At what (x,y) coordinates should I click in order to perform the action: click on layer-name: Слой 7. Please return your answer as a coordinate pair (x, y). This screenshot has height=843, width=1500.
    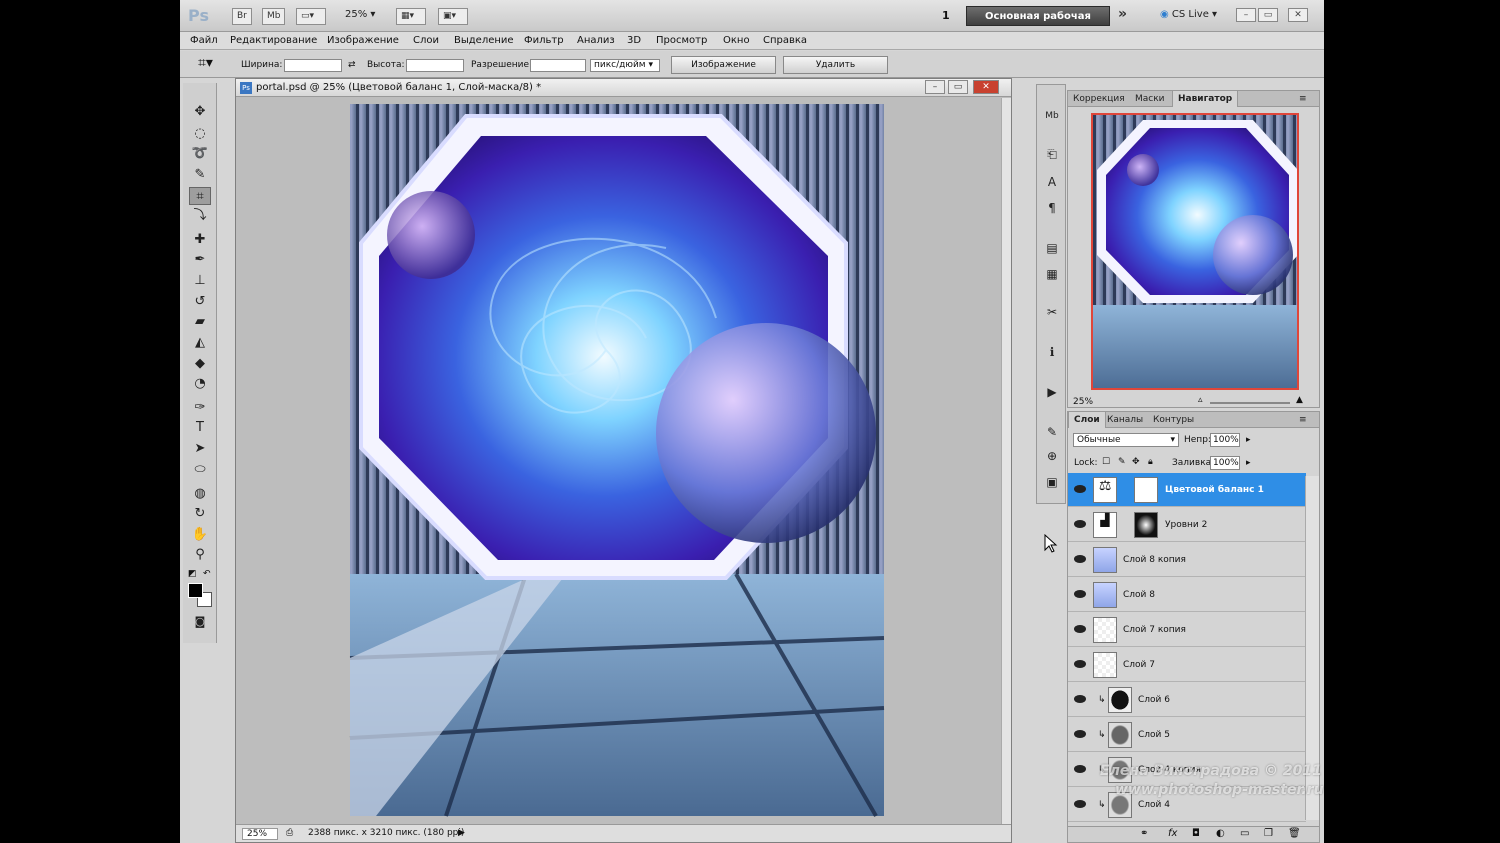
    Looking at the image, I should click on (1139, 665).